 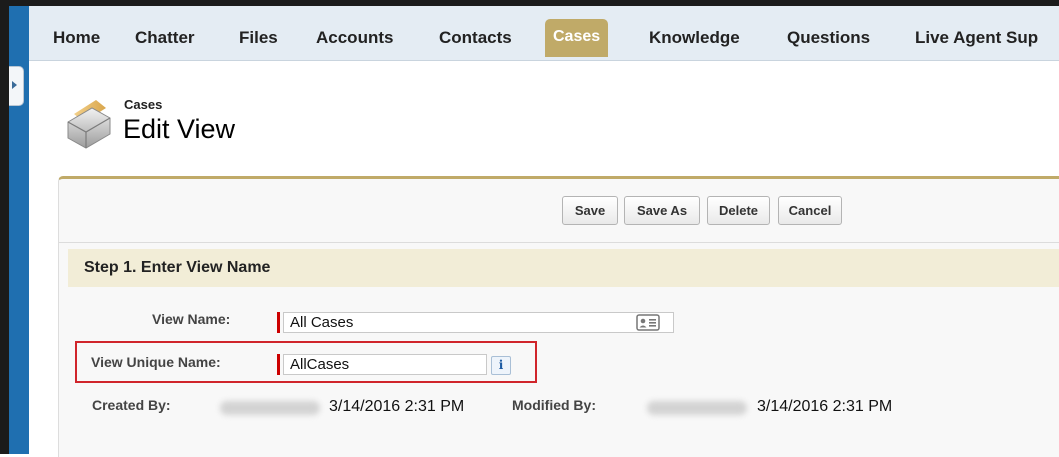 What do you see at coordinates (738, 210) in the screenshot?
I see `delete-button: Delete` at bounding box center [738, 210].